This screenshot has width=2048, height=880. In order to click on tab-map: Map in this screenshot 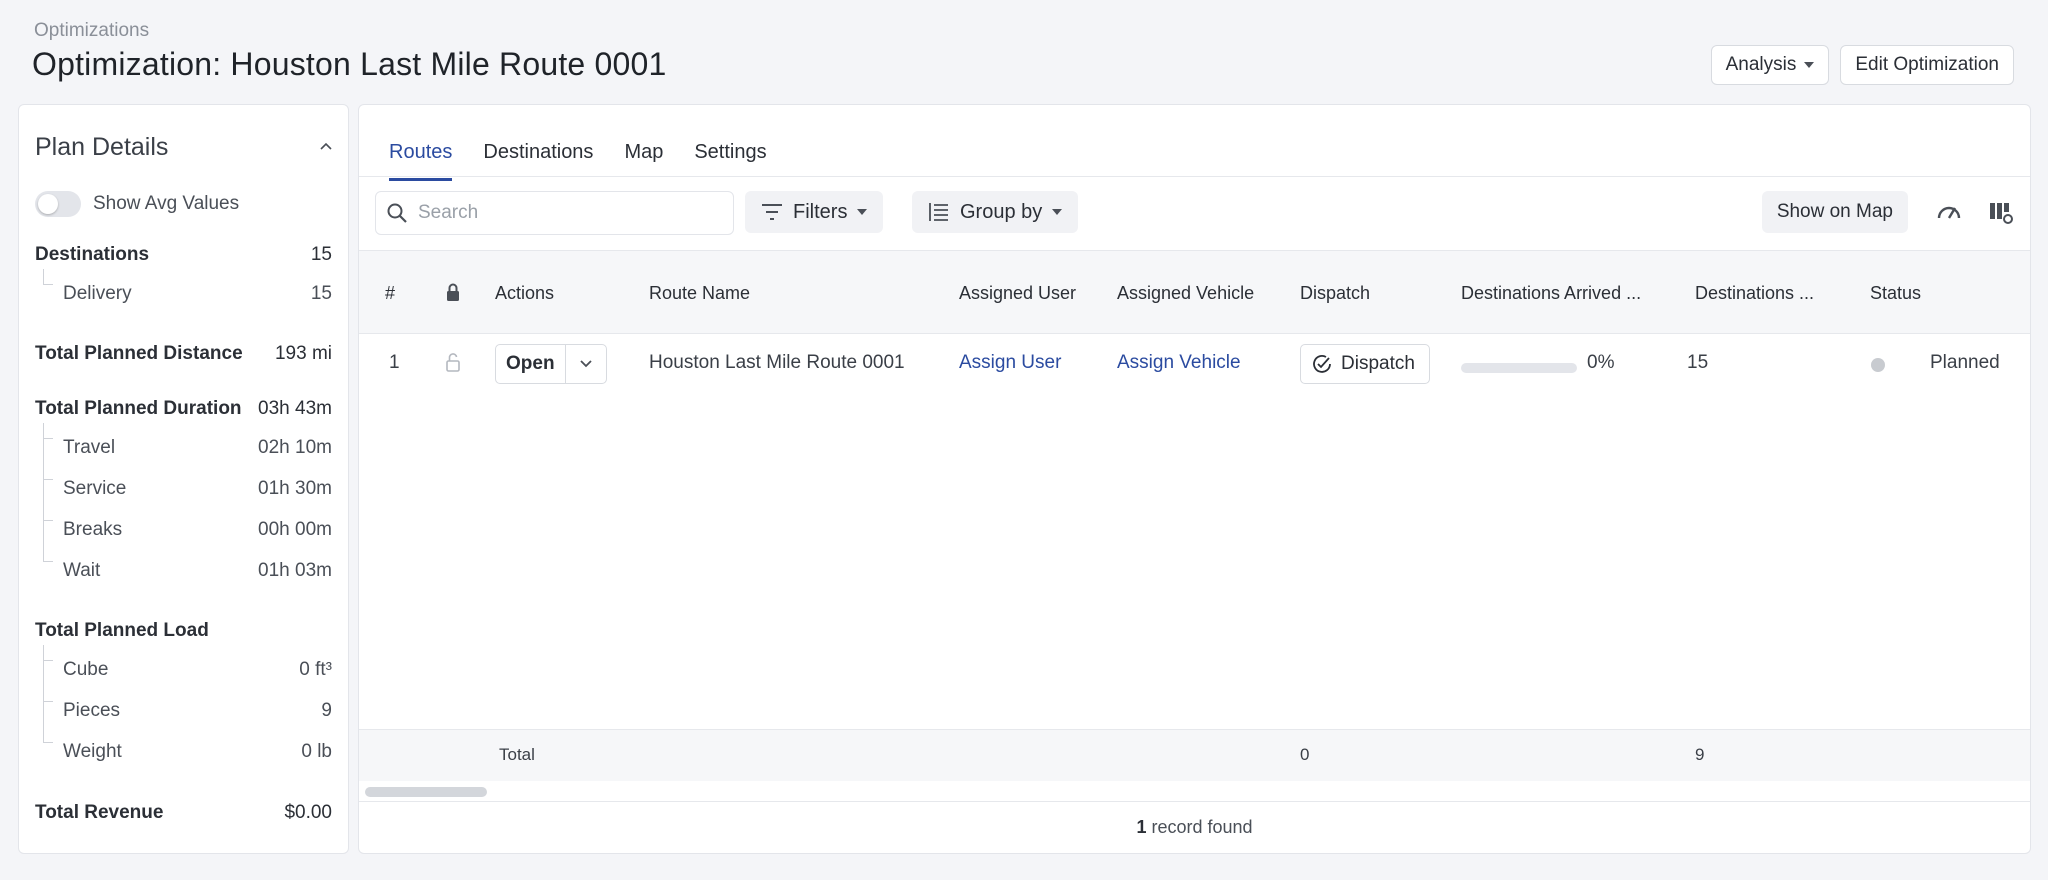, I will do `click(643, 161)`.